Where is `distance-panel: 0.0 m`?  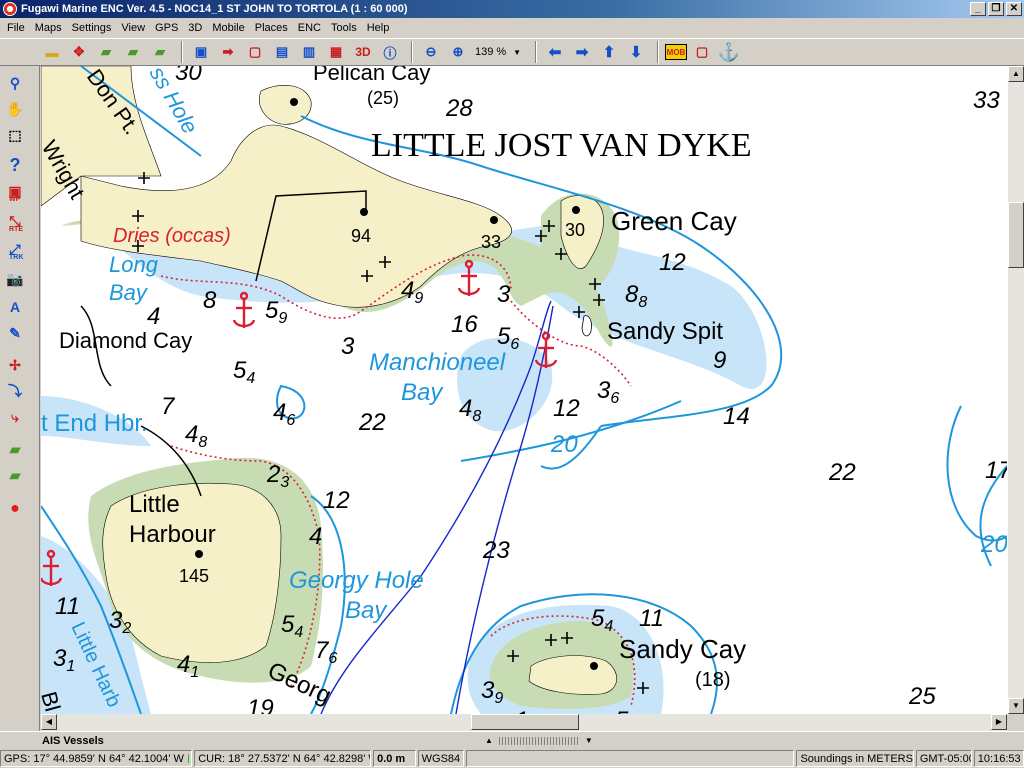 distance-panel: 0.0 m is located at coordinates (394, 758).